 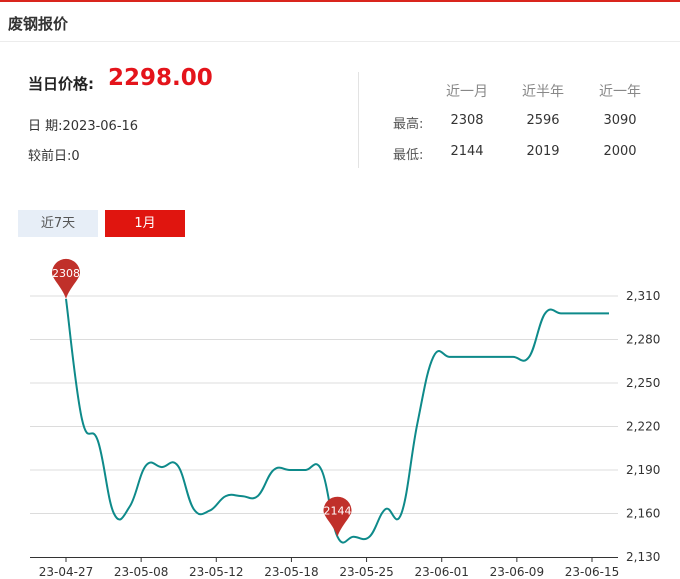 I want to click on y-tick-label: 2,220, so click(x=643, y=427).